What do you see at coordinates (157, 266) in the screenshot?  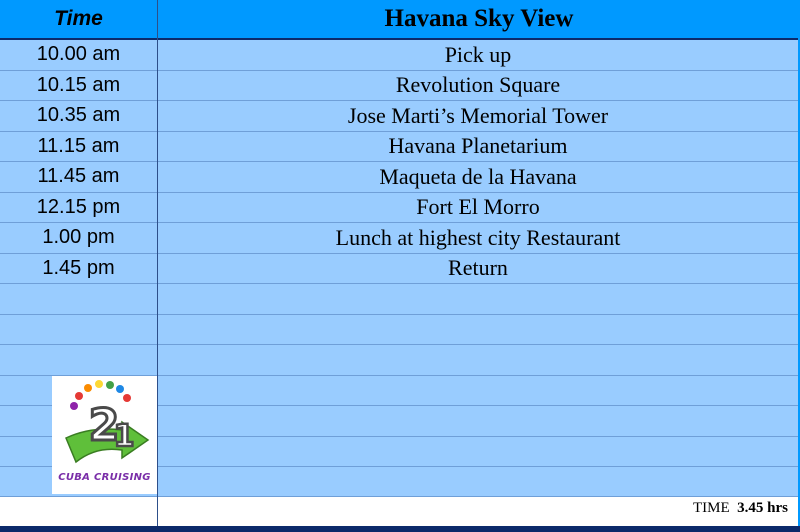 I see `column-divider` at bounding box center [157, 266].